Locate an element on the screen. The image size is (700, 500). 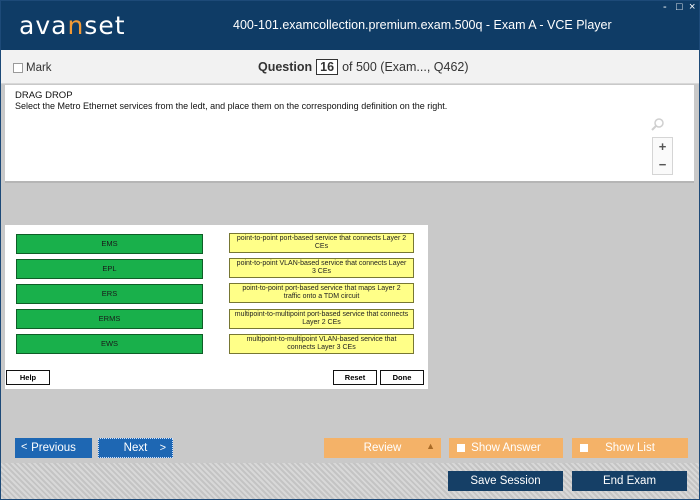
minimize-icon: - is located at coordinates (665, 7).